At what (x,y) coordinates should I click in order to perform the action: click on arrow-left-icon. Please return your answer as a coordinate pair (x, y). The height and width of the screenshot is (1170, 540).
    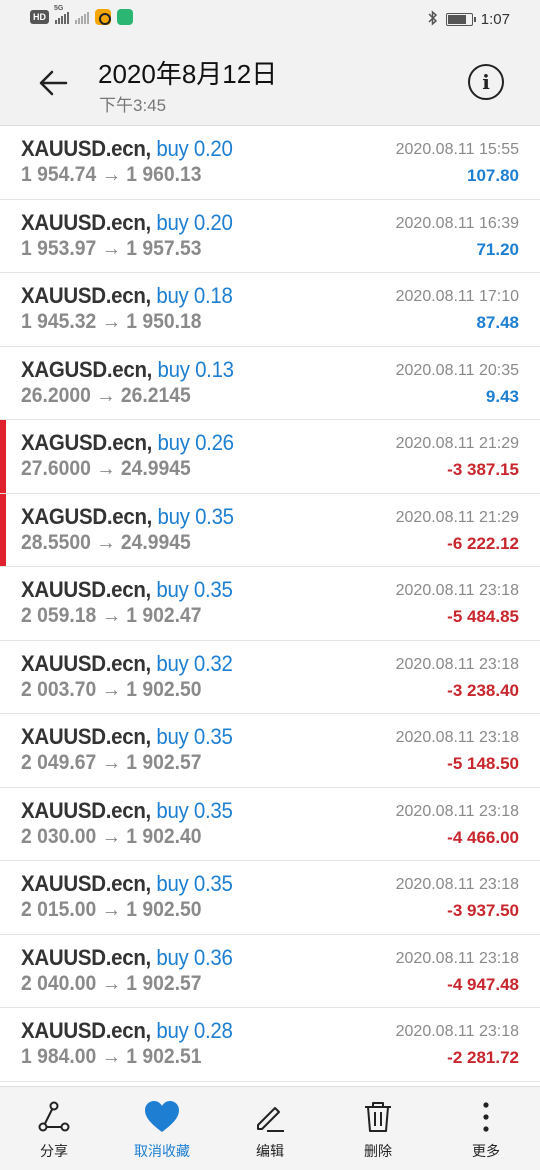
    Looking at the image, I should click on (53, 83).